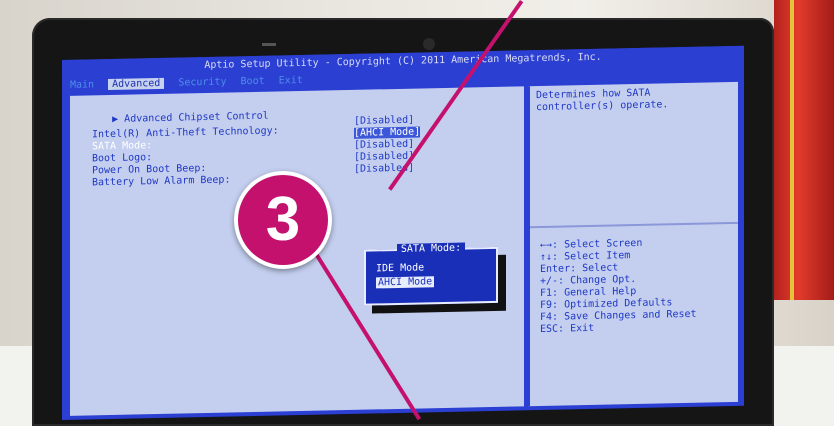 Image resolution: width=834 pixels, height=426 pixels. Describe the element at coordinates (431, 274) in the screenshot. I see `sata-mode-popup: SATA Mode: IDE Mode AHCI Mode` at that location.